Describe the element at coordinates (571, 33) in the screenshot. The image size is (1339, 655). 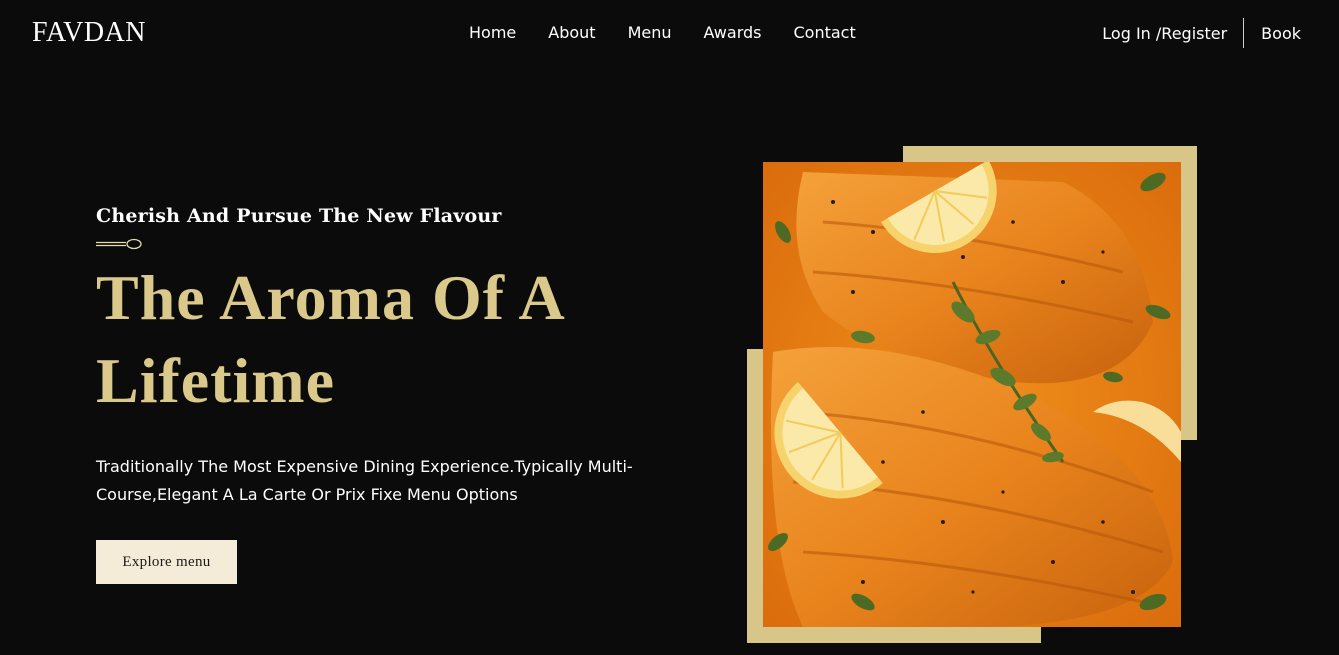
I see `nav-about: About` at that location.